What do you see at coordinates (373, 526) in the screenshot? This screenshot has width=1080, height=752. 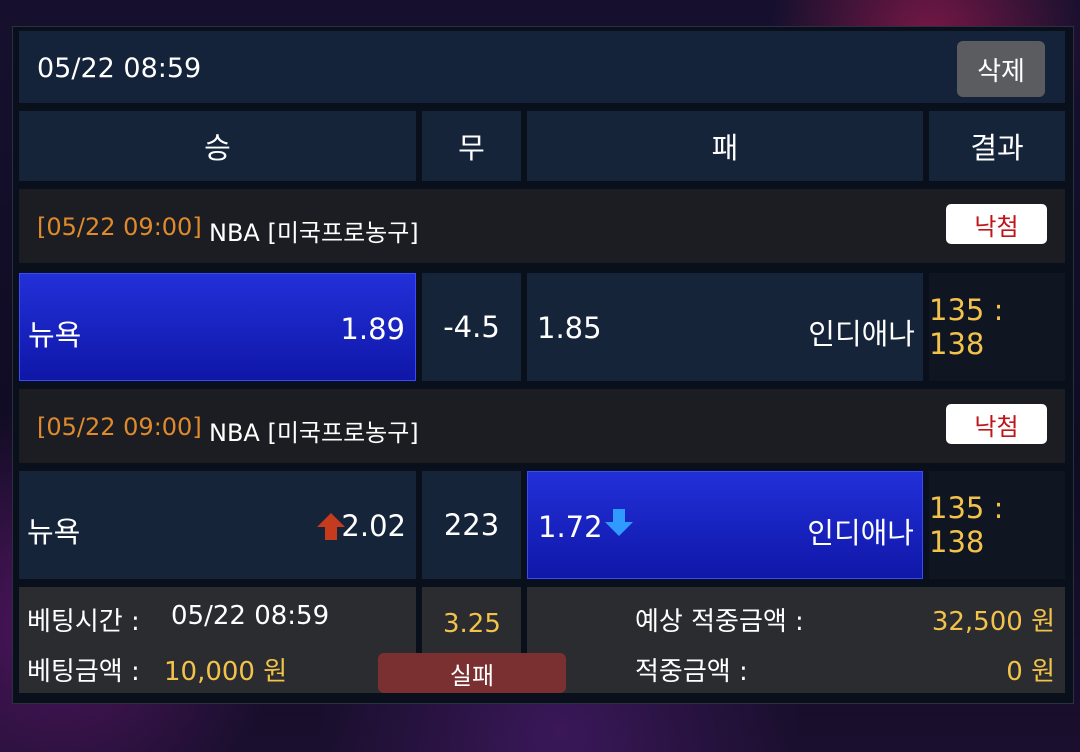 I see `home-odds: 2.02` at bounding box center [373, 526].